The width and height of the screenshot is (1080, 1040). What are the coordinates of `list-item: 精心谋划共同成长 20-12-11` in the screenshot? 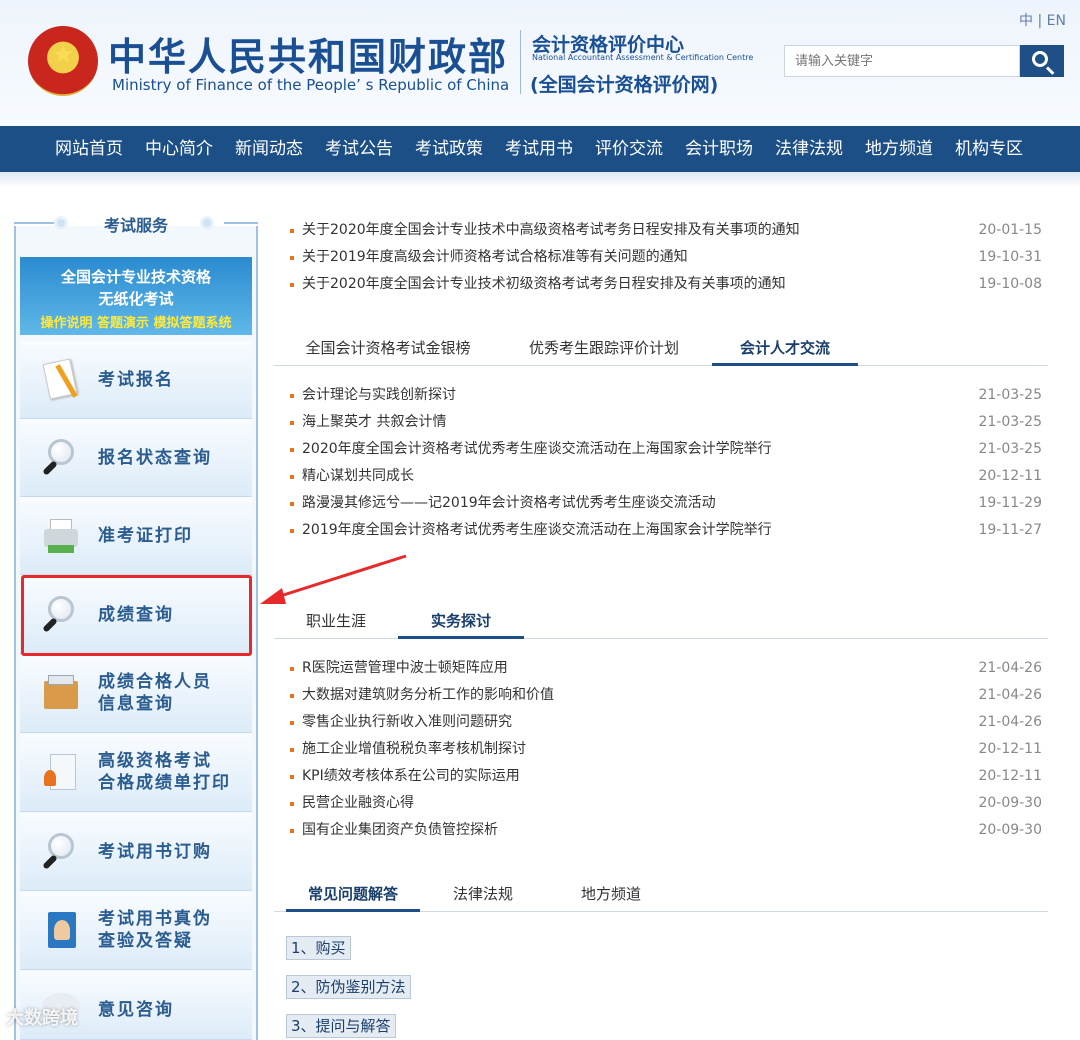 It's located at (670, 476).